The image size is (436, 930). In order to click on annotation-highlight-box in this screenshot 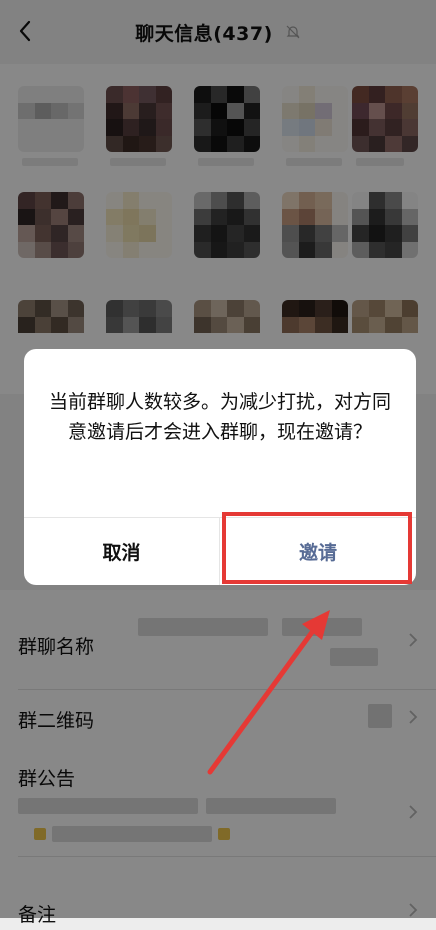, I will do `click(317, 548)`.